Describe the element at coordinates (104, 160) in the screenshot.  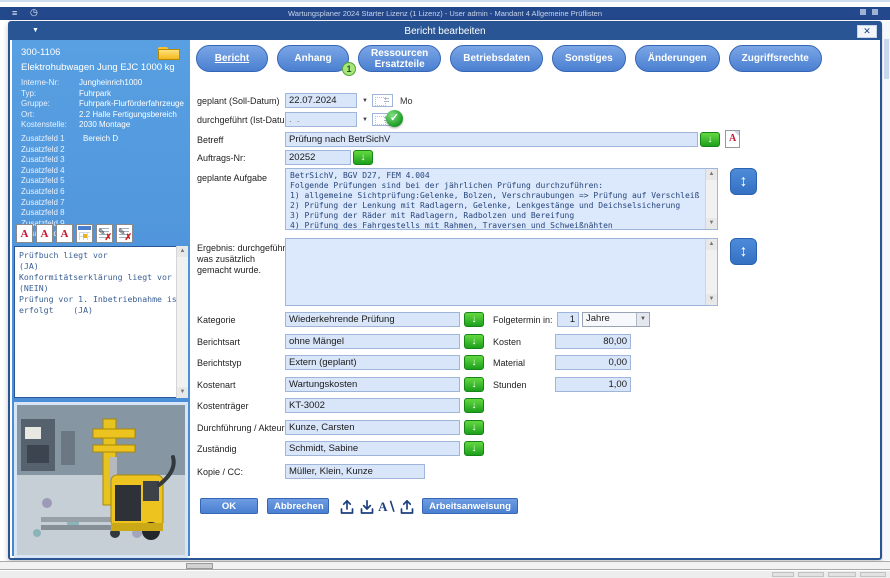
I see `extra-field-row: Zusatzfeld 3` at that location.